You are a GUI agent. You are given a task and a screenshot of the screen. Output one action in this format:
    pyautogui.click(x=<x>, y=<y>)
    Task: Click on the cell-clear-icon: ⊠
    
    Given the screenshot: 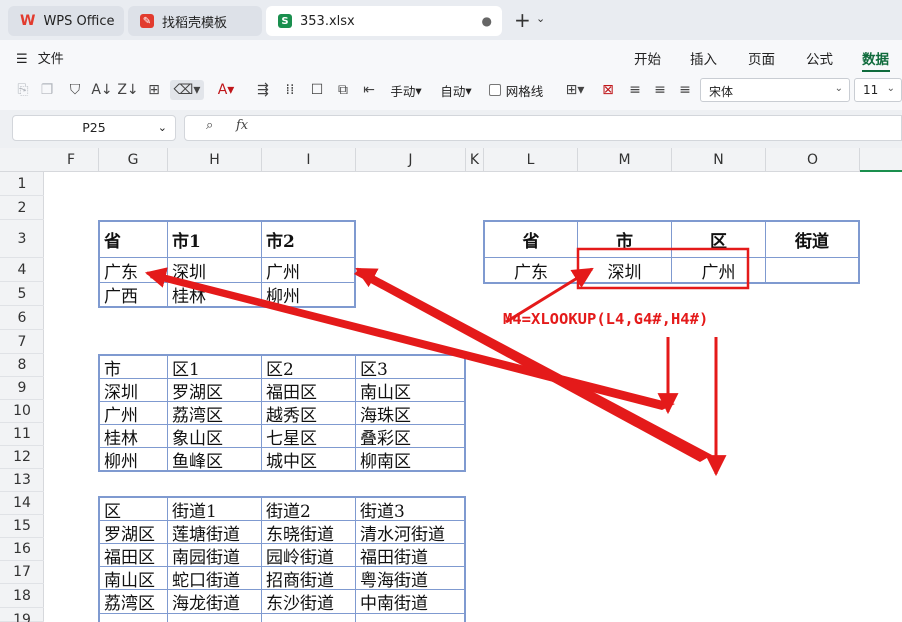 What is the action you would take?
    pyautogui.click(x=608, y=90)
    